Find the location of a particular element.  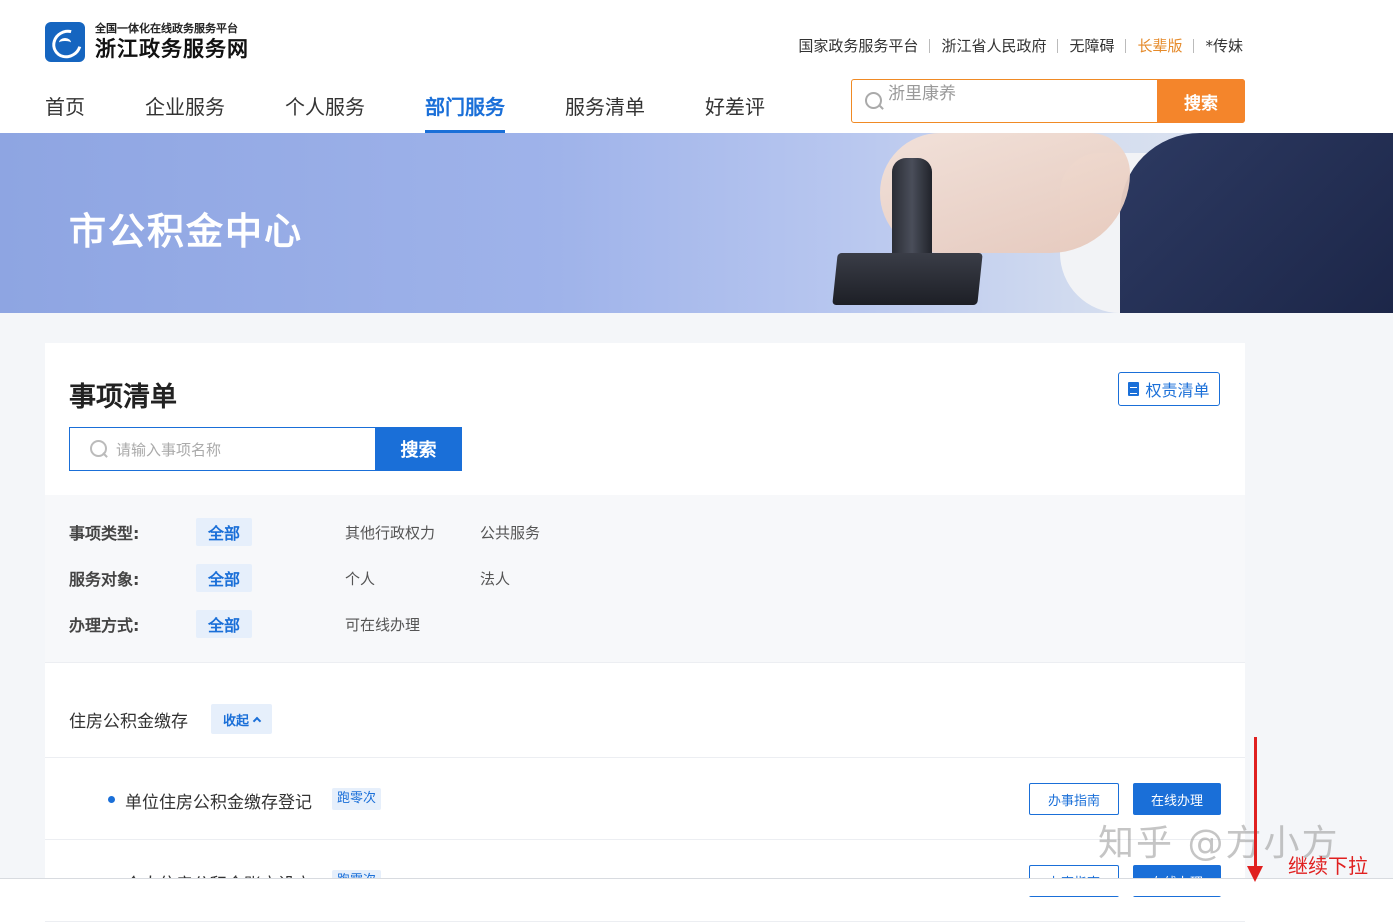

filter-row-type: 事项类型: 全部 其他行政权力 公共服务 is located at coordinates (342, 532).